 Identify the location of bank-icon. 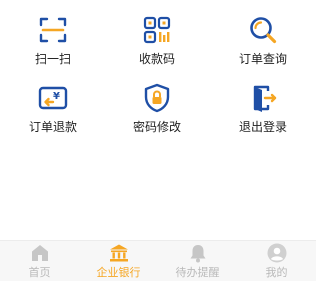
(119, 253).